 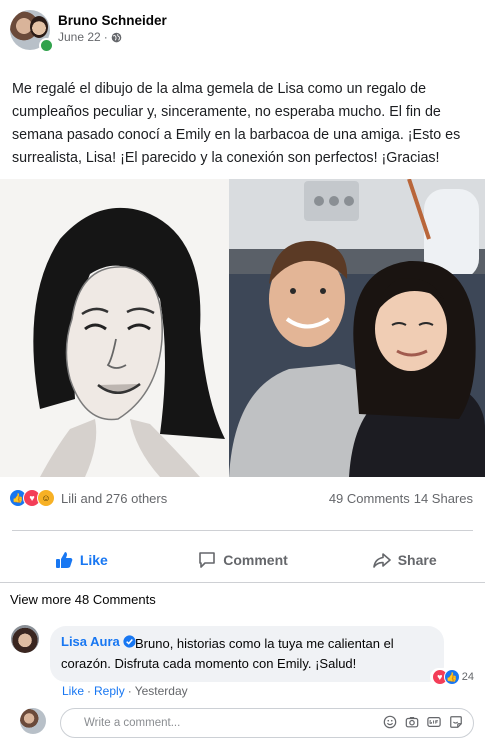 I want to click on author-name: Bruno Schneider, so click(x=112, y=20).